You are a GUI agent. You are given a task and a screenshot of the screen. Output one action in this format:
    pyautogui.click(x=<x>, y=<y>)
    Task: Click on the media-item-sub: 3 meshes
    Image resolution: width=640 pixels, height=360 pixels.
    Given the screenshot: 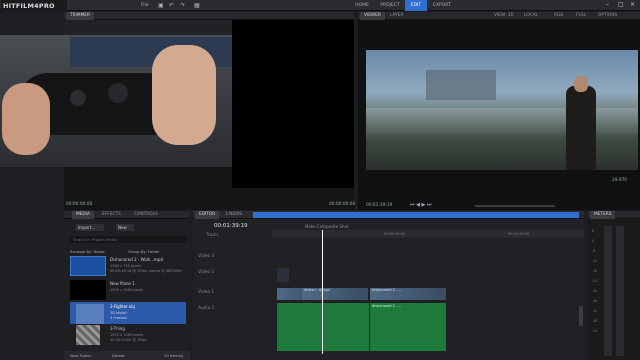 What is the action you would take?
    pyautogui.click(x=118, y=318)
    